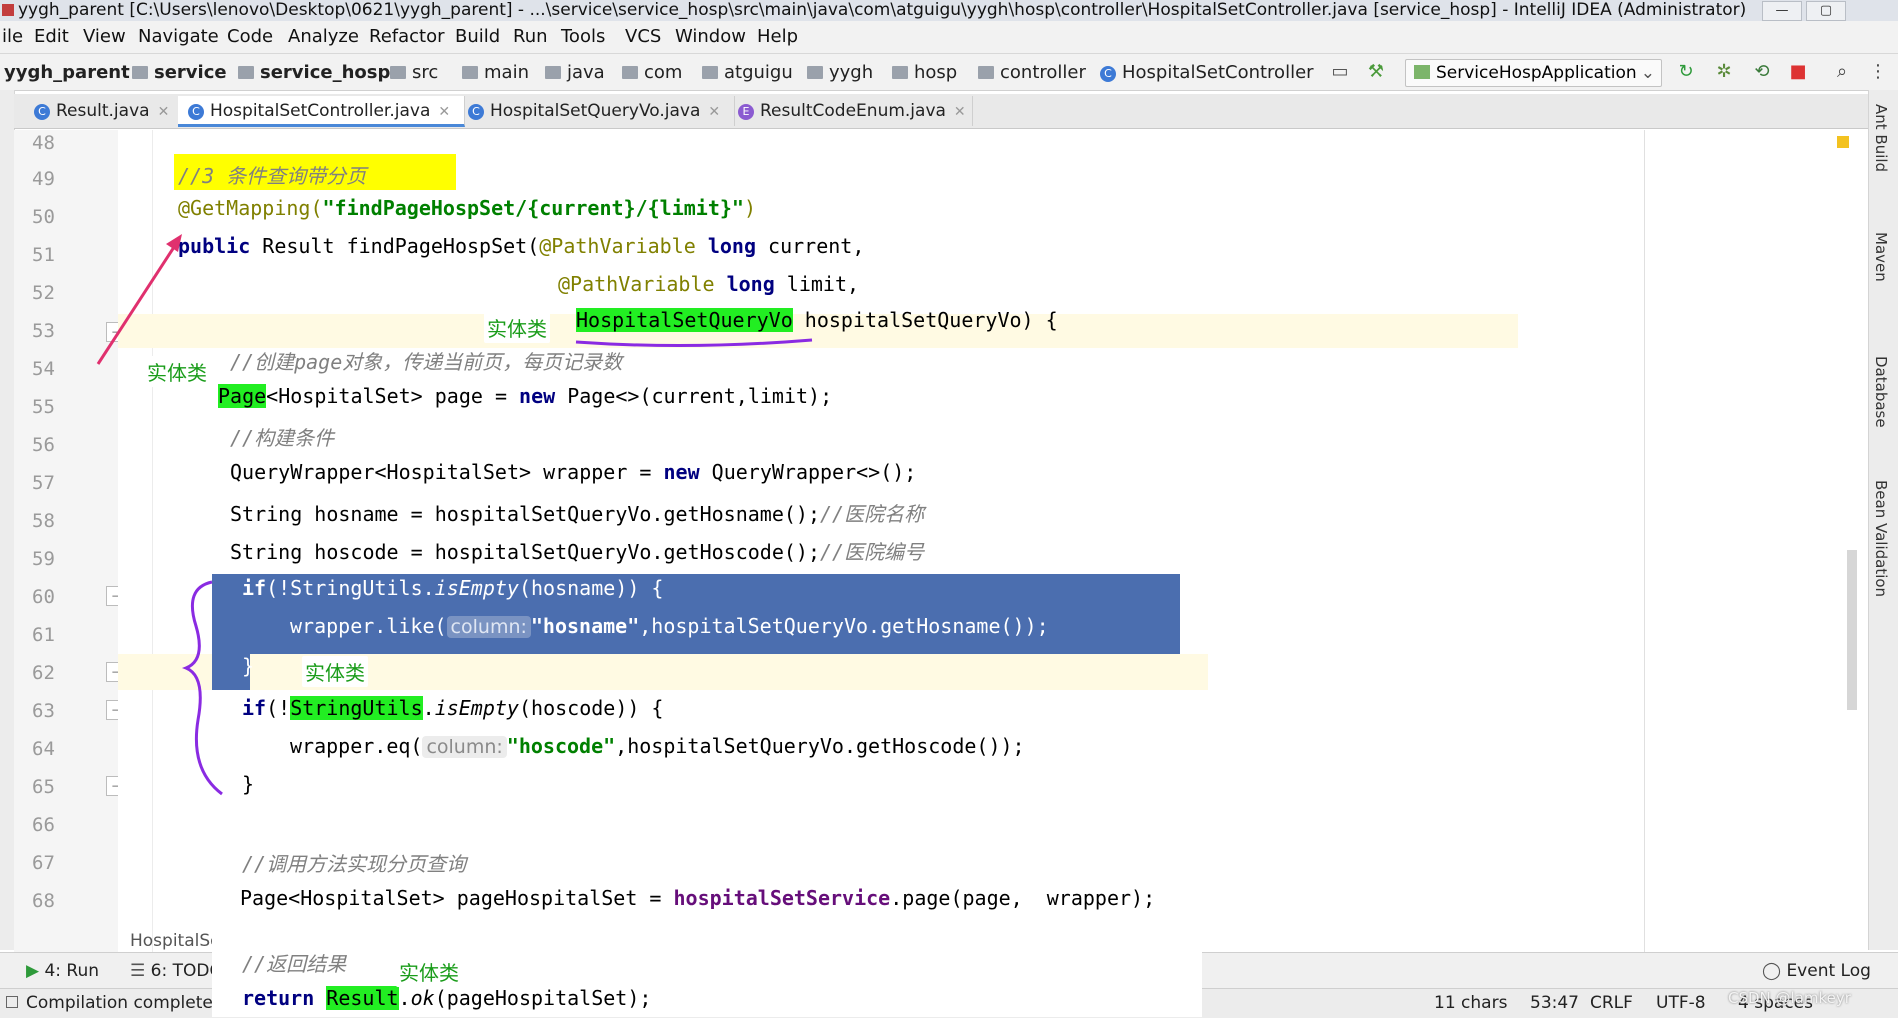 Image resolution: width=1898 pixels, height=1018 pixels. Describe the element at coordinates (202, 688) in the screenshot. I see `annotation-brace` at that location.